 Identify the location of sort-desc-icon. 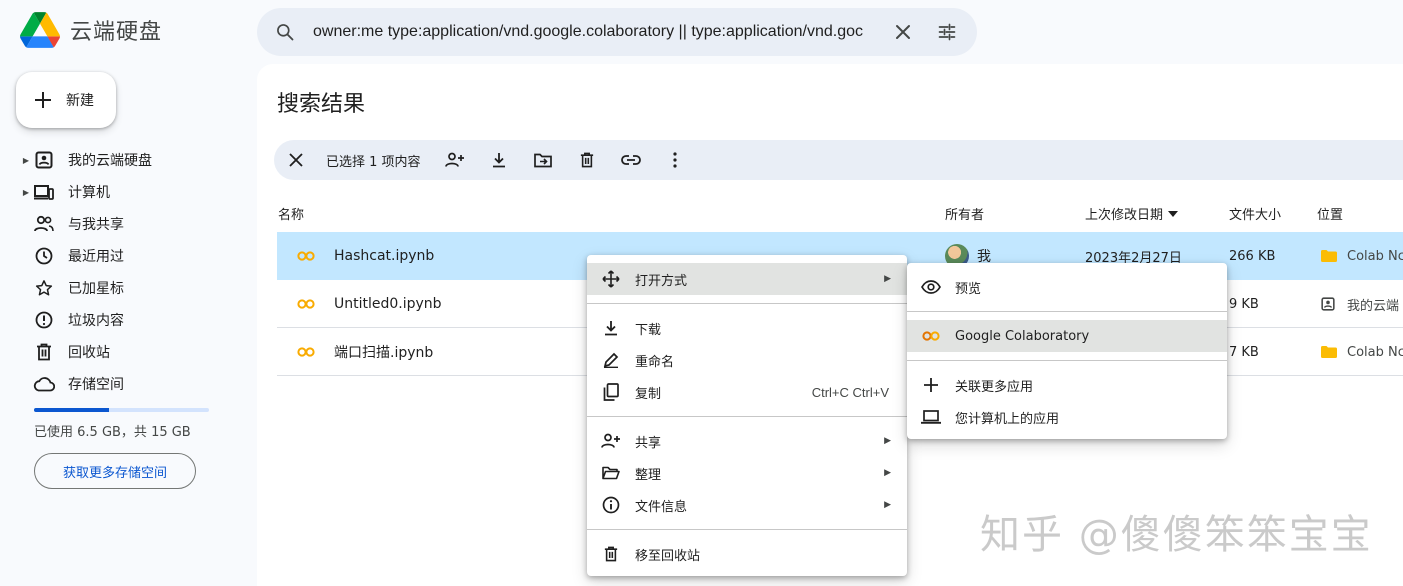
(1173, 214).